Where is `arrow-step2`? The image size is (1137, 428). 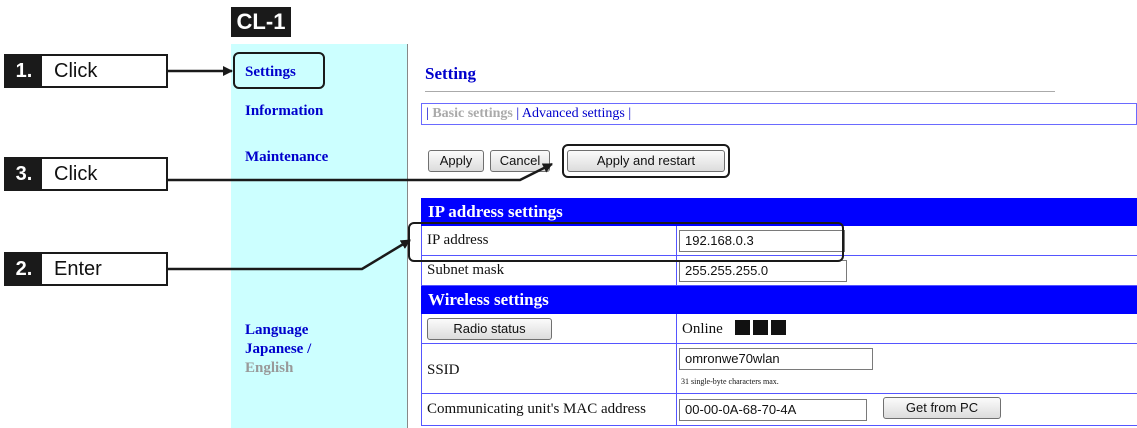 arrow-step2 is located at coordinates (289, 254).